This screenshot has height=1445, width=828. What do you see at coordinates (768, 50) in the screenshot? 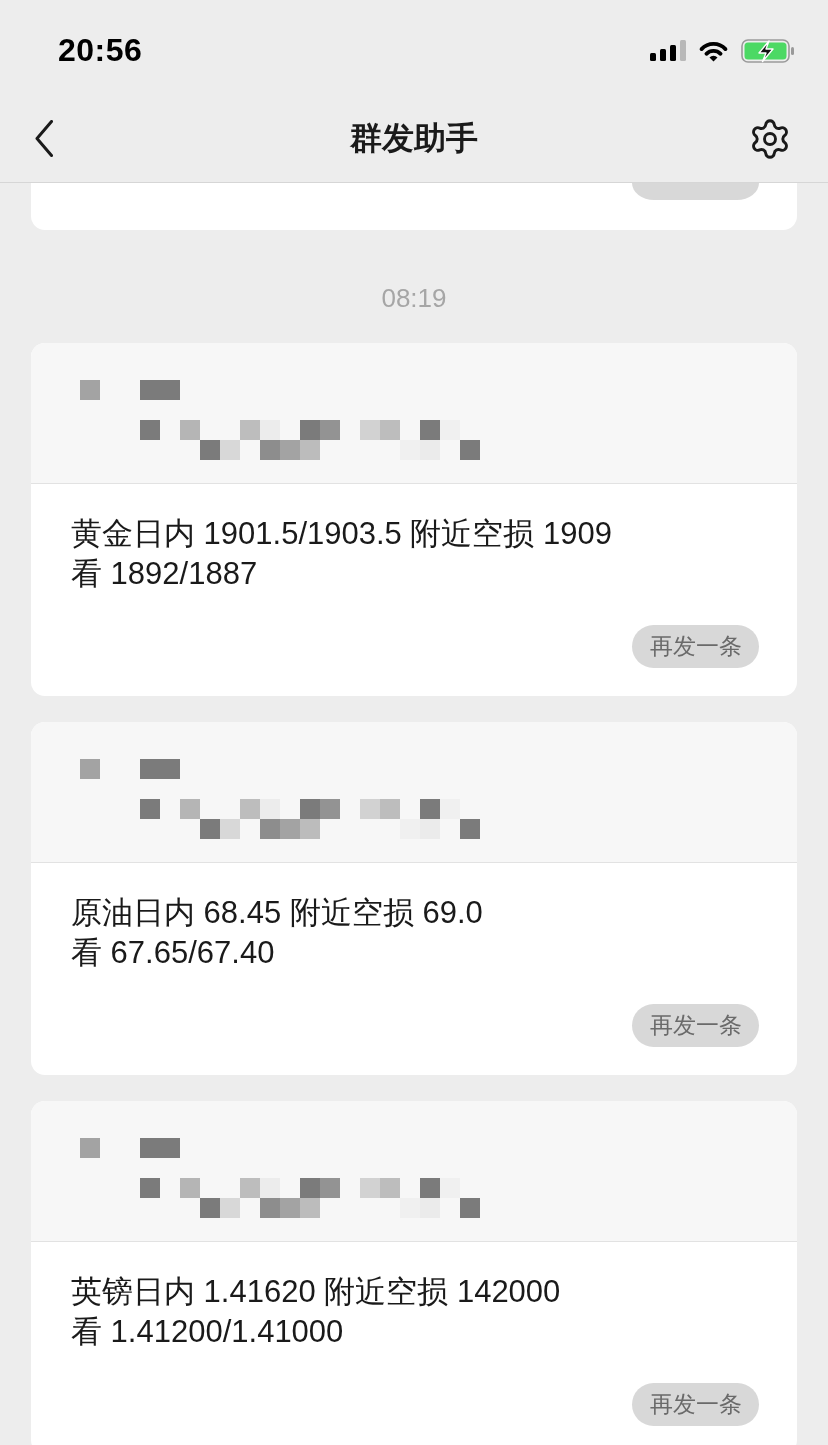
I see `battery-charging-icon` at bounding box center [768, 50].